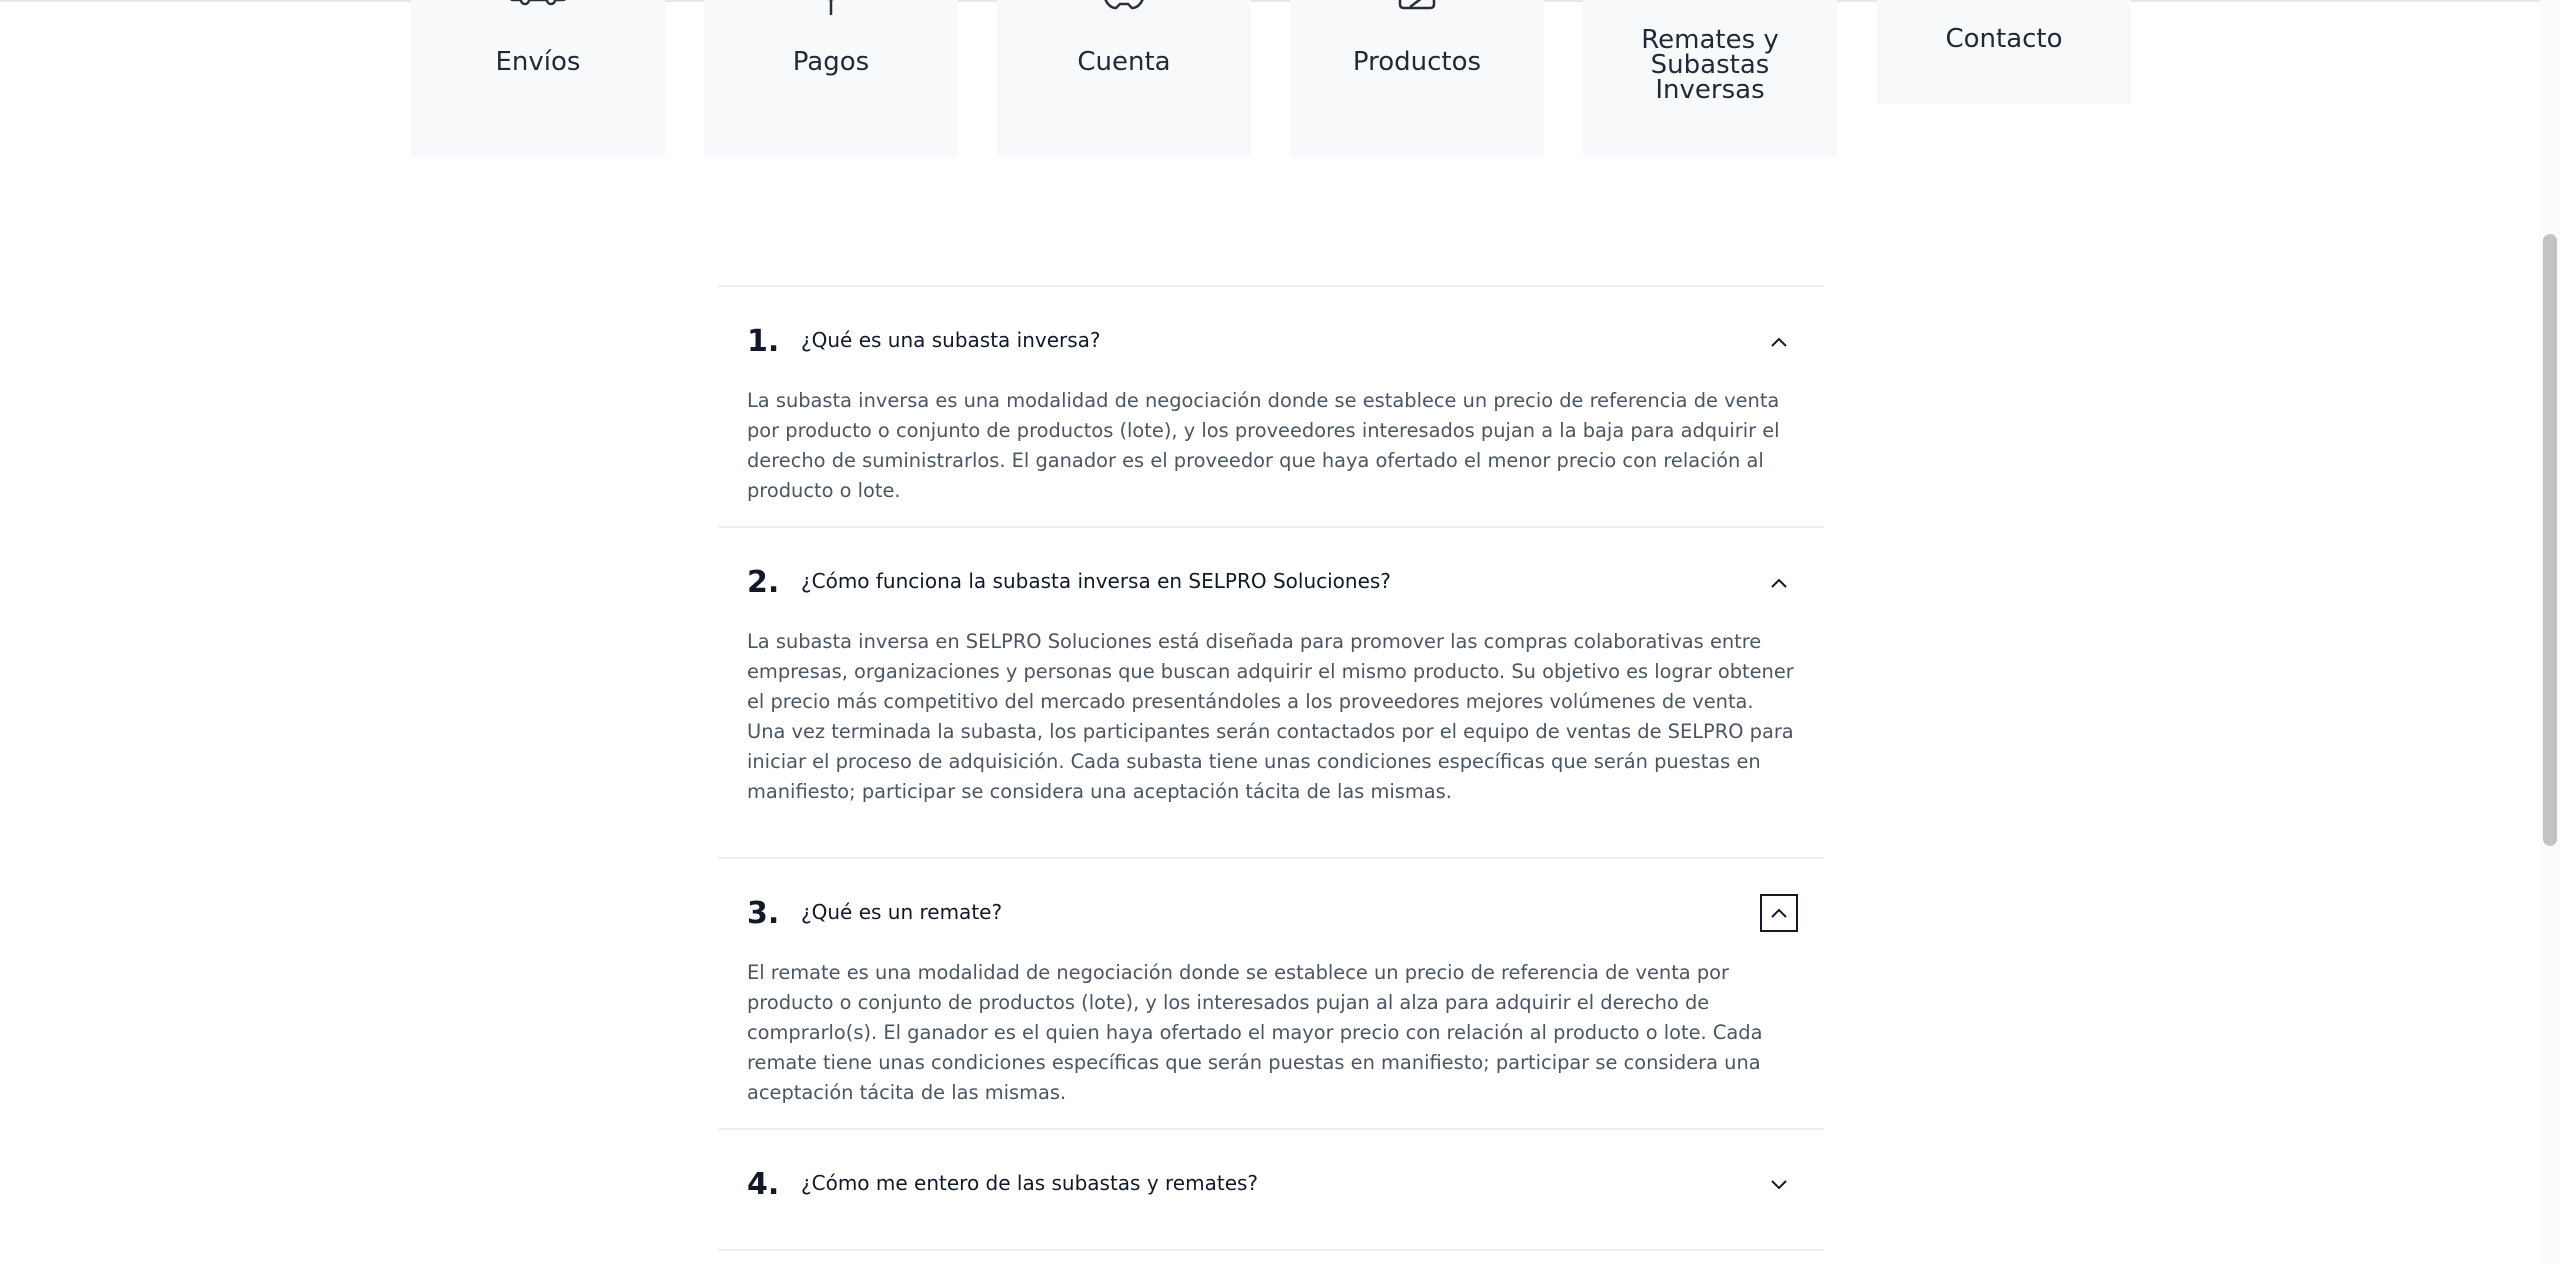 This screenshot has width=2560, height=1264. I want to click on category-card-cuenta: Cuenta, so click(1124, 78).